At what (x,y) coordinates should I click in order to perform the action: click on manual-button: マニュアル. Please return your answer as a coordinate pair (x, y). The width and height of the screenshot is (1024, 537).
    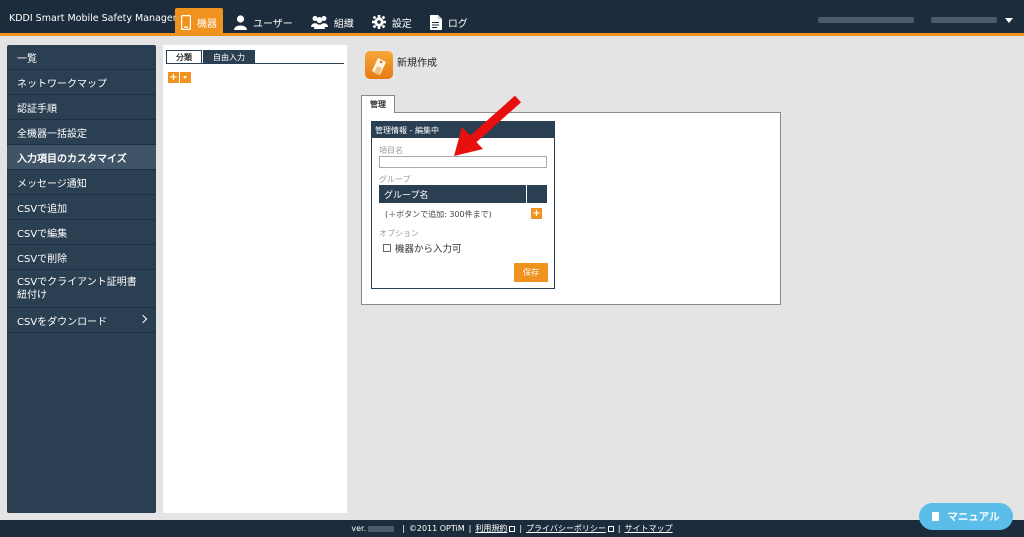
    Looking at the image, I should click on (966, 516).